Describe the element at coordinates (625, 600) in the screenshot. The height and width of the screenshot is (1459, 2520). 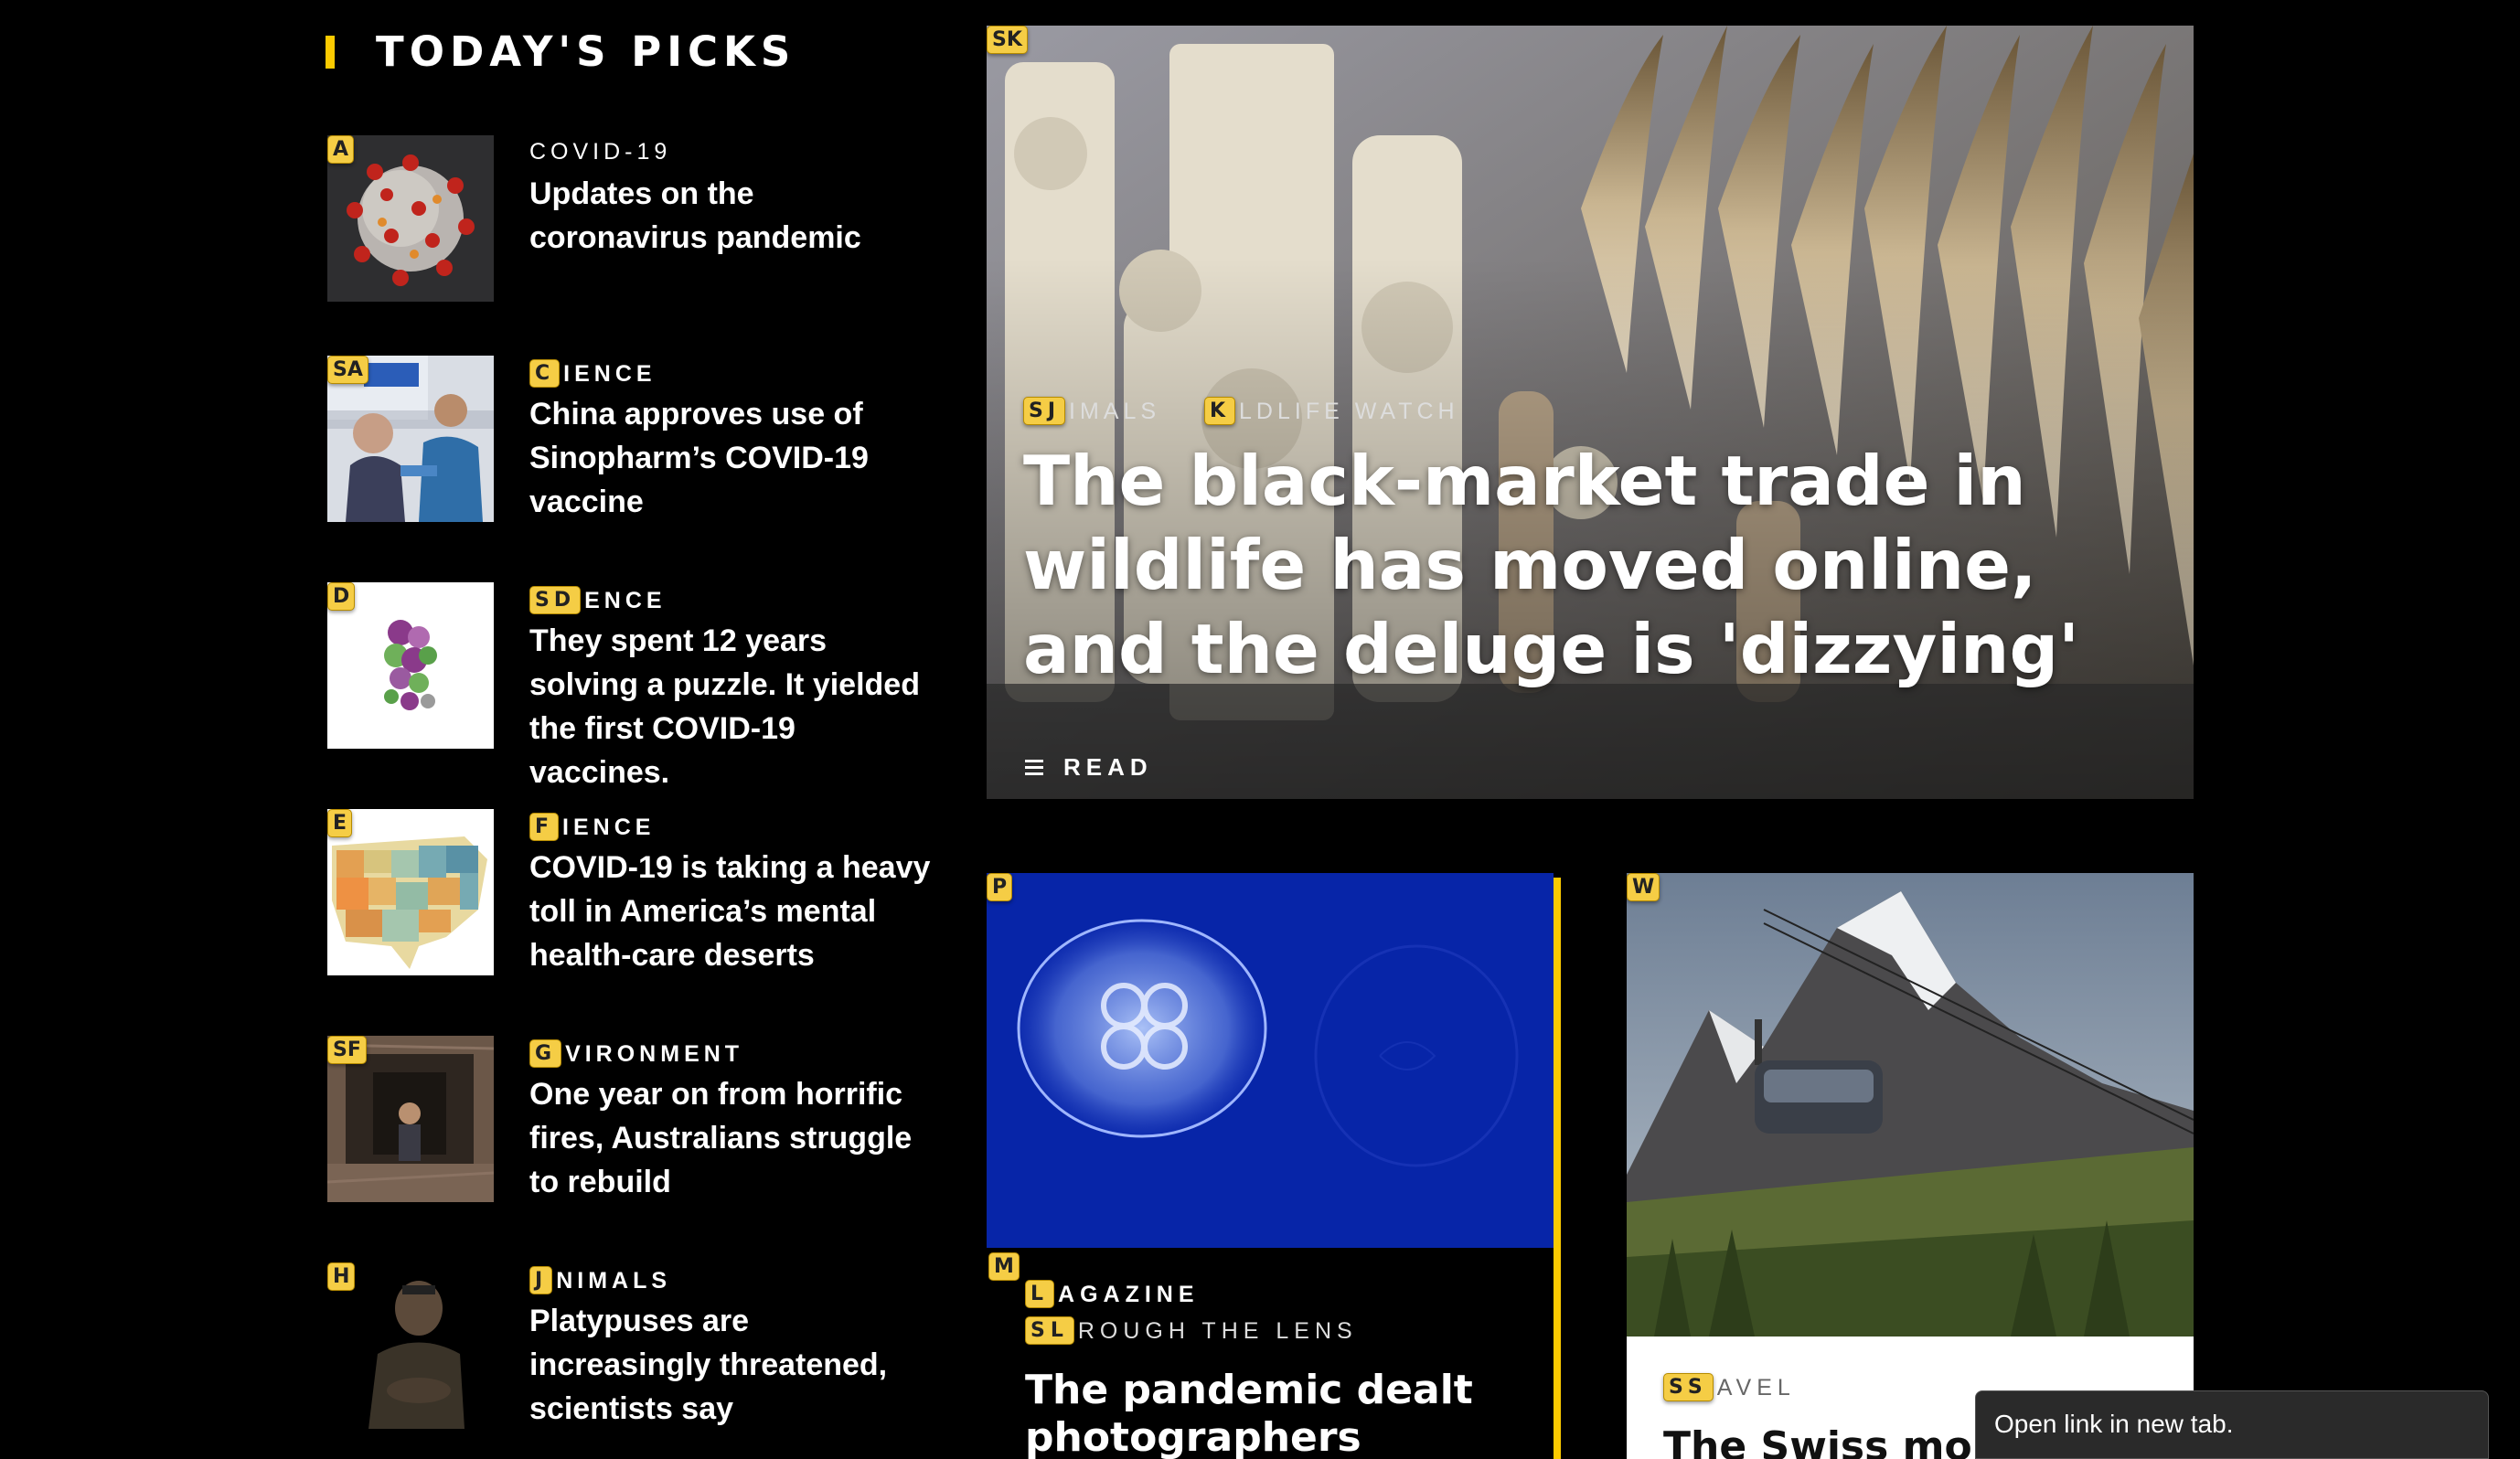
I see `category-label: ENCE` at that location.